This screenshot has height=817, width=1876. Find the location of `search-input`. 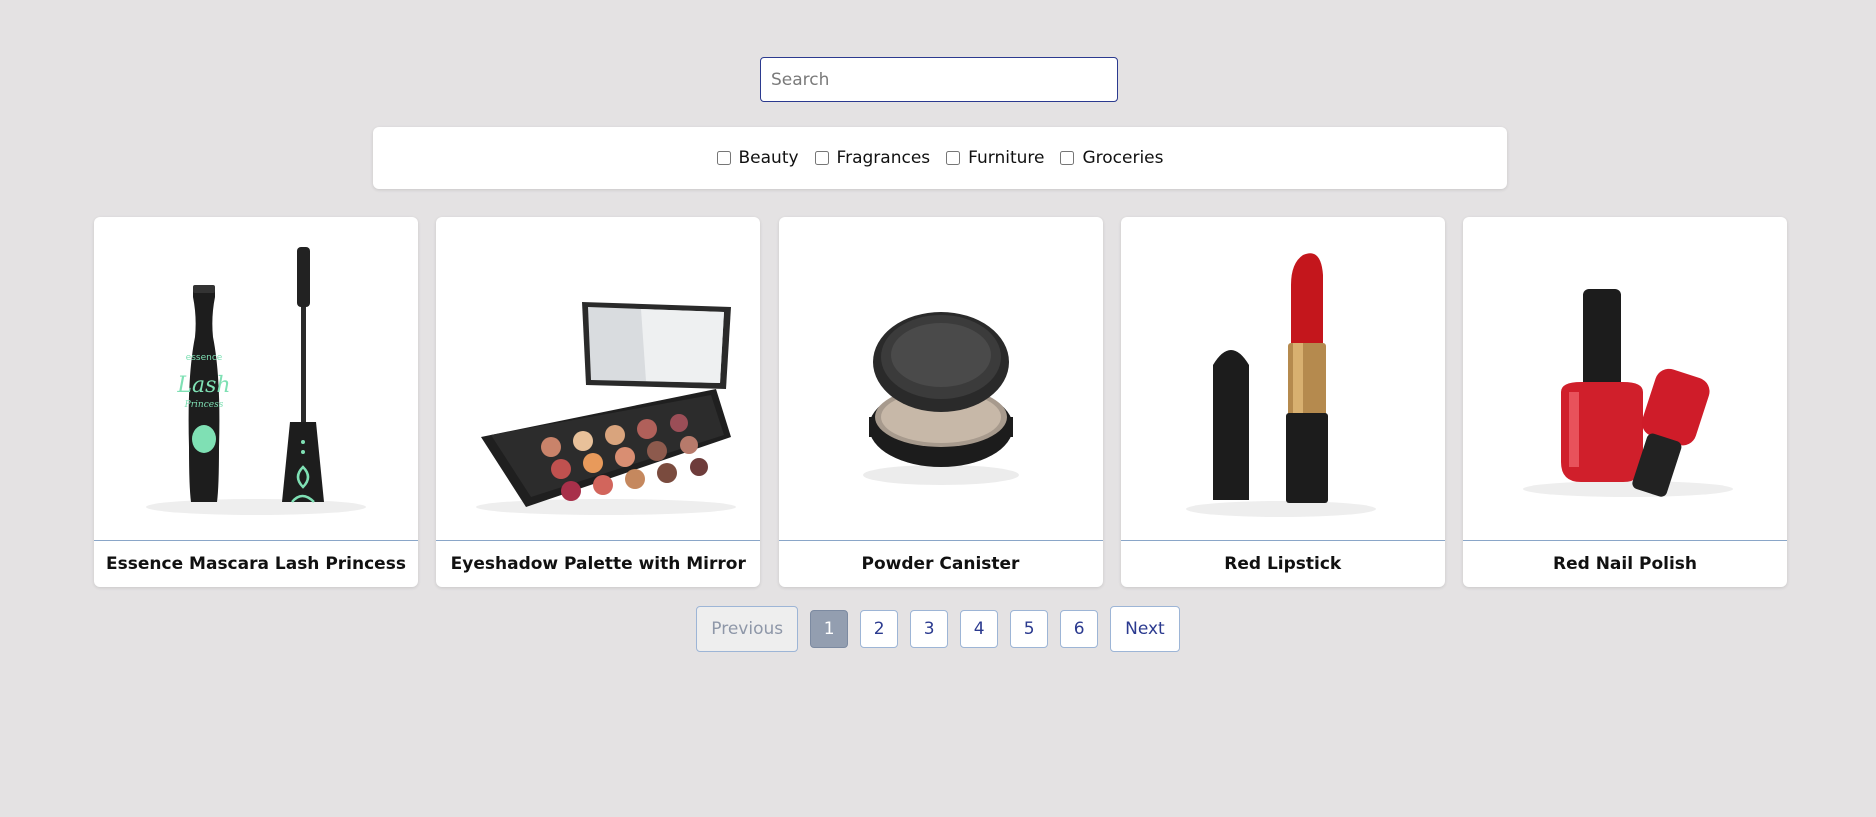

search-input is located at coordinates (939, 79).